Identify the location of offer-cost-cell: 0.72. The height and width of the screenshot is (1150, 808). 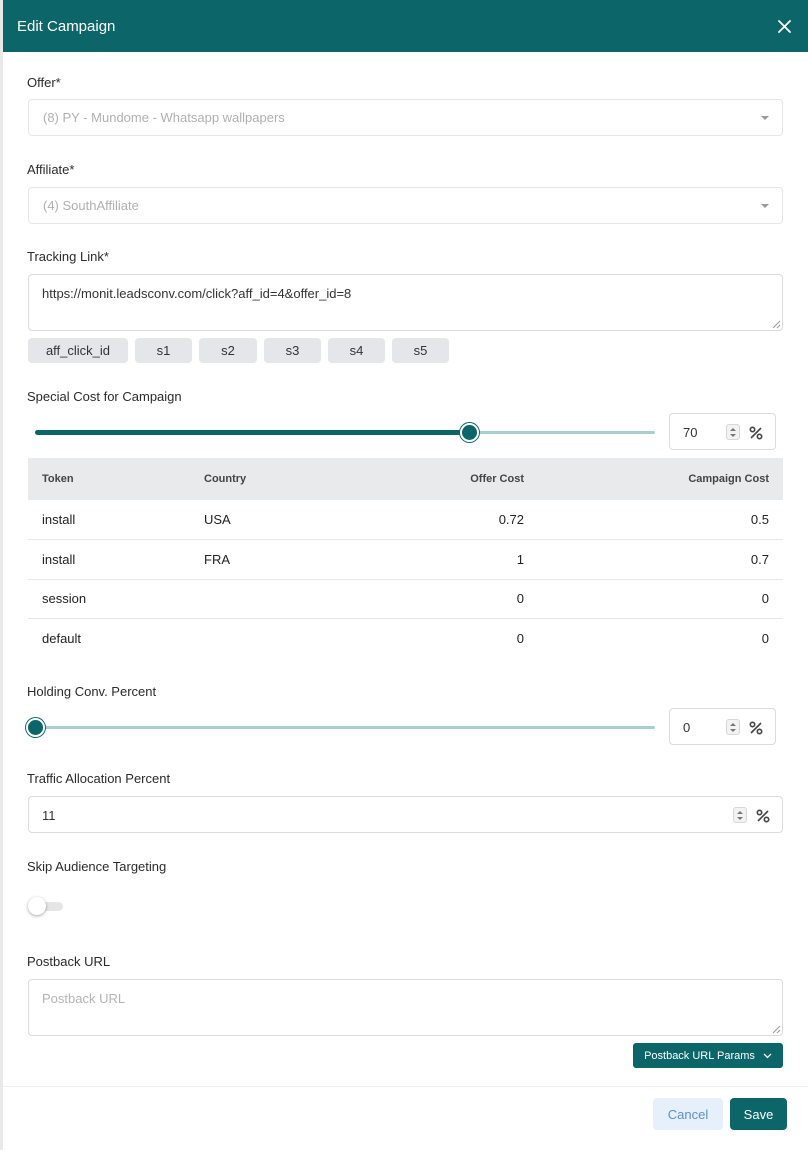
(449, 520).